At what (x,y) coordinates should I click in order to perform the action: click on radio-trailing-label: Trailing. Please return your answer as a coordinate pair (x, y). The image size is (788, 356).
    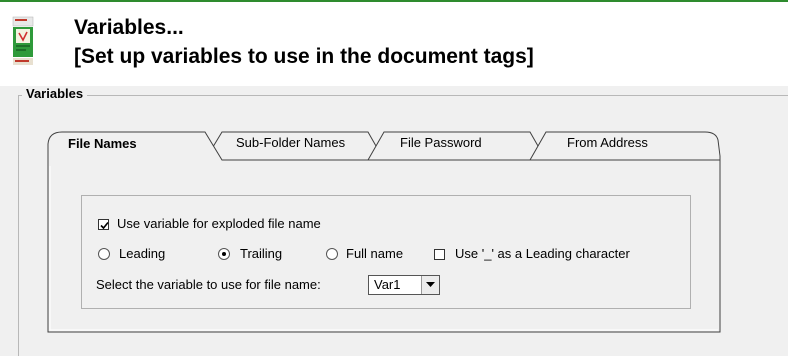
    Looking at the image, I should click on (261, 253).